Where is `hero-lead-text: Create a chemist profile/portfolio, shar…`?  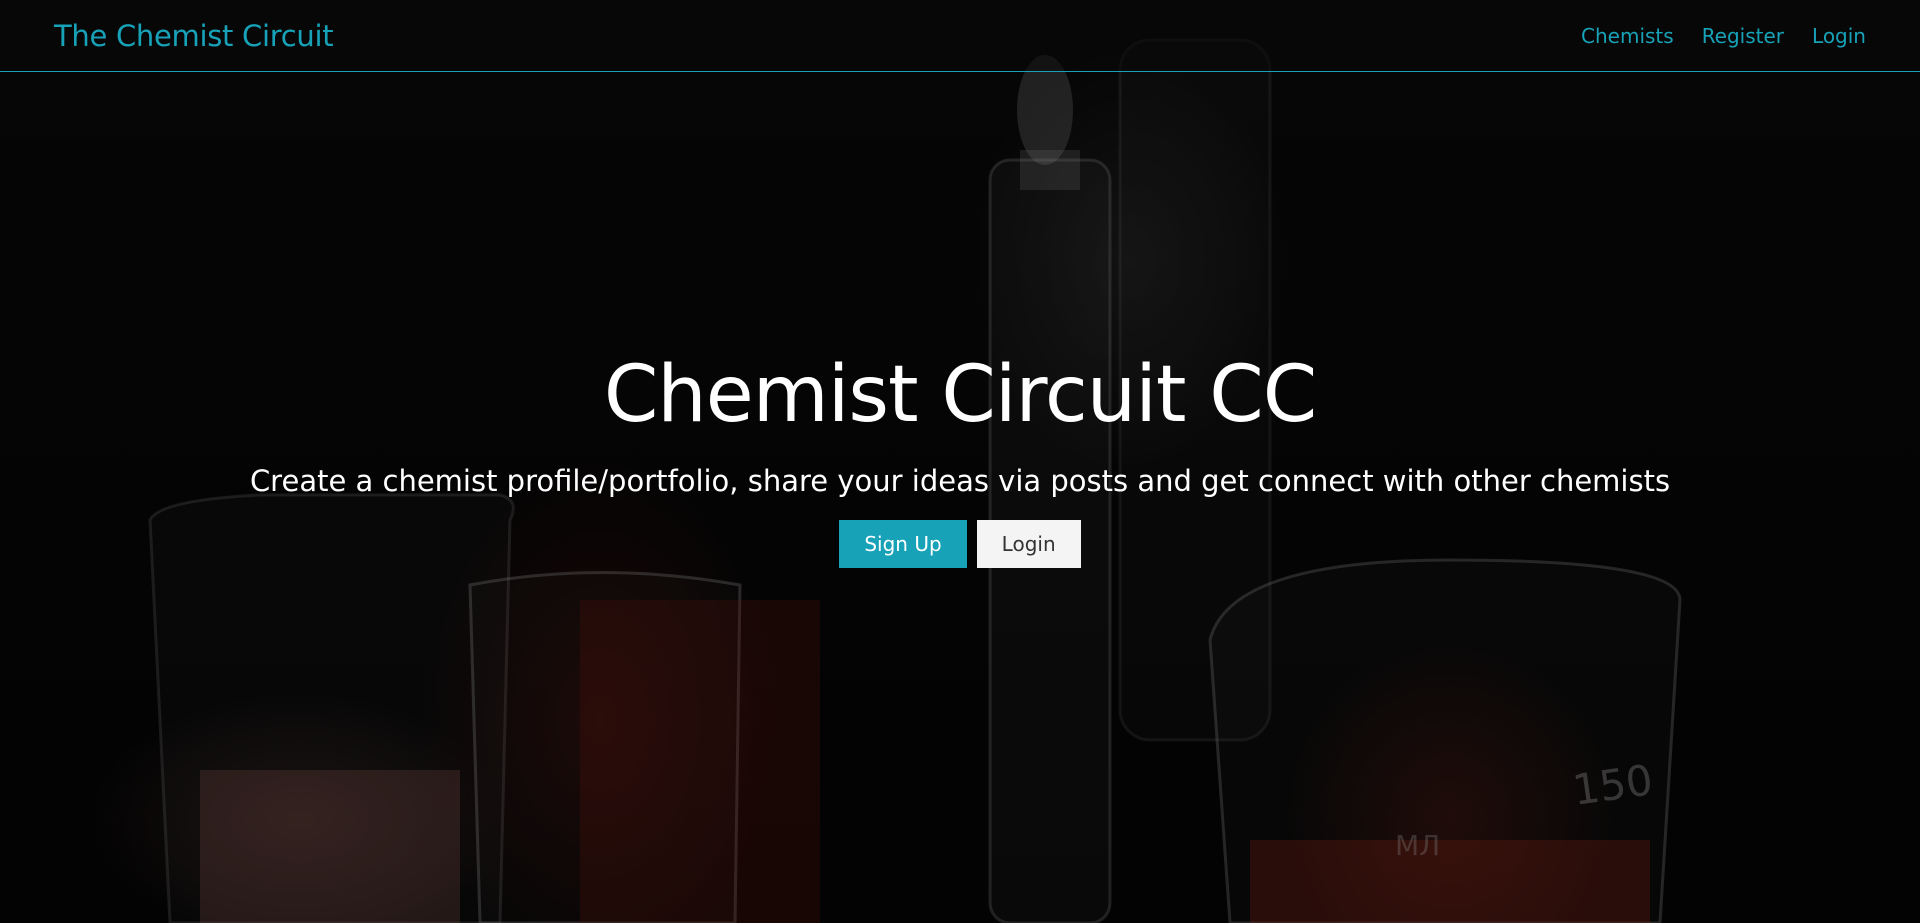
hero-lead-text: Create a chemist profile/portfolio, shar… is located at coordinates (960, 481).